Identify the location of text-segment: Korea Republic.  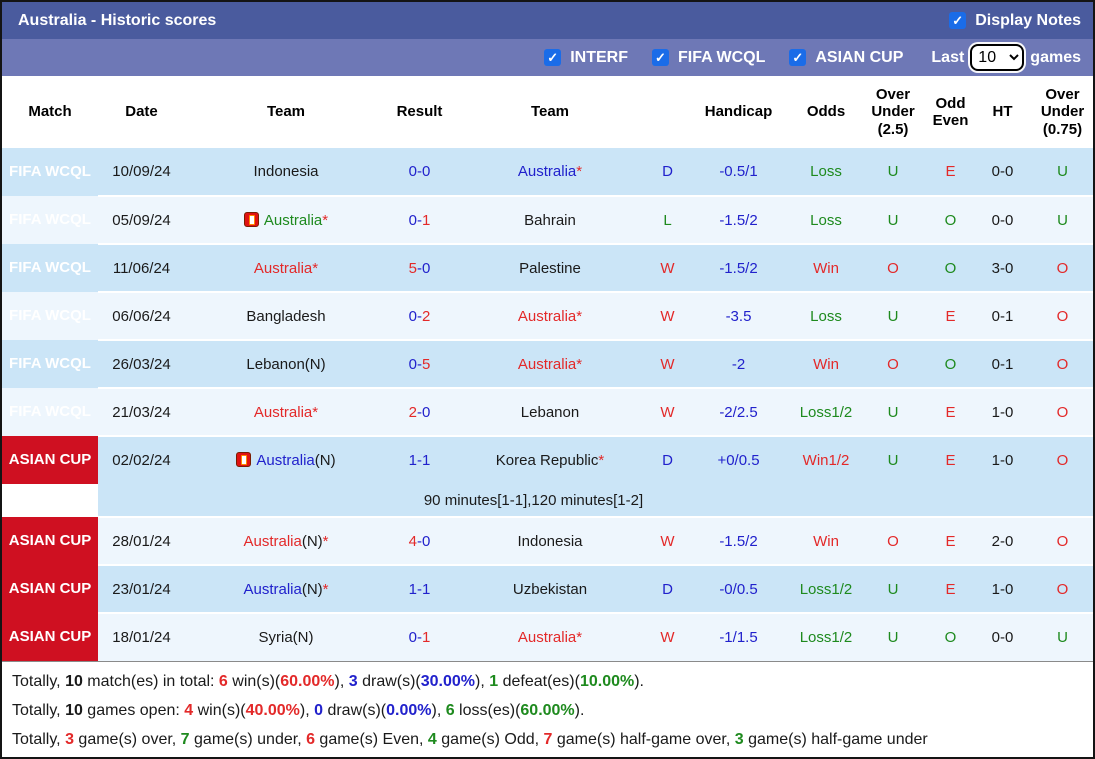
(547, 460).